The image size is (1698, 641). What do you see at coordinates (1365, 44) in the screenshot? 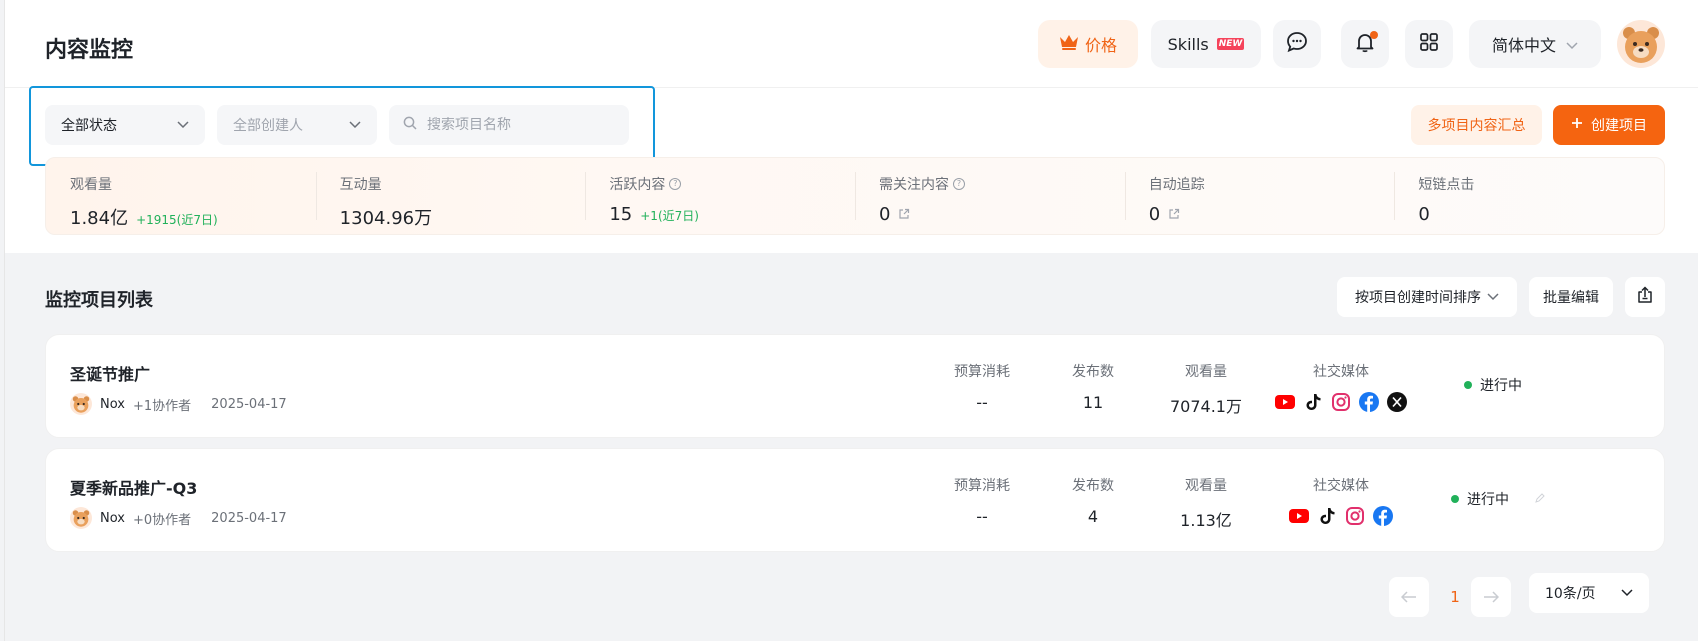
I see `notification-button` at bounding box center [1365, 44].